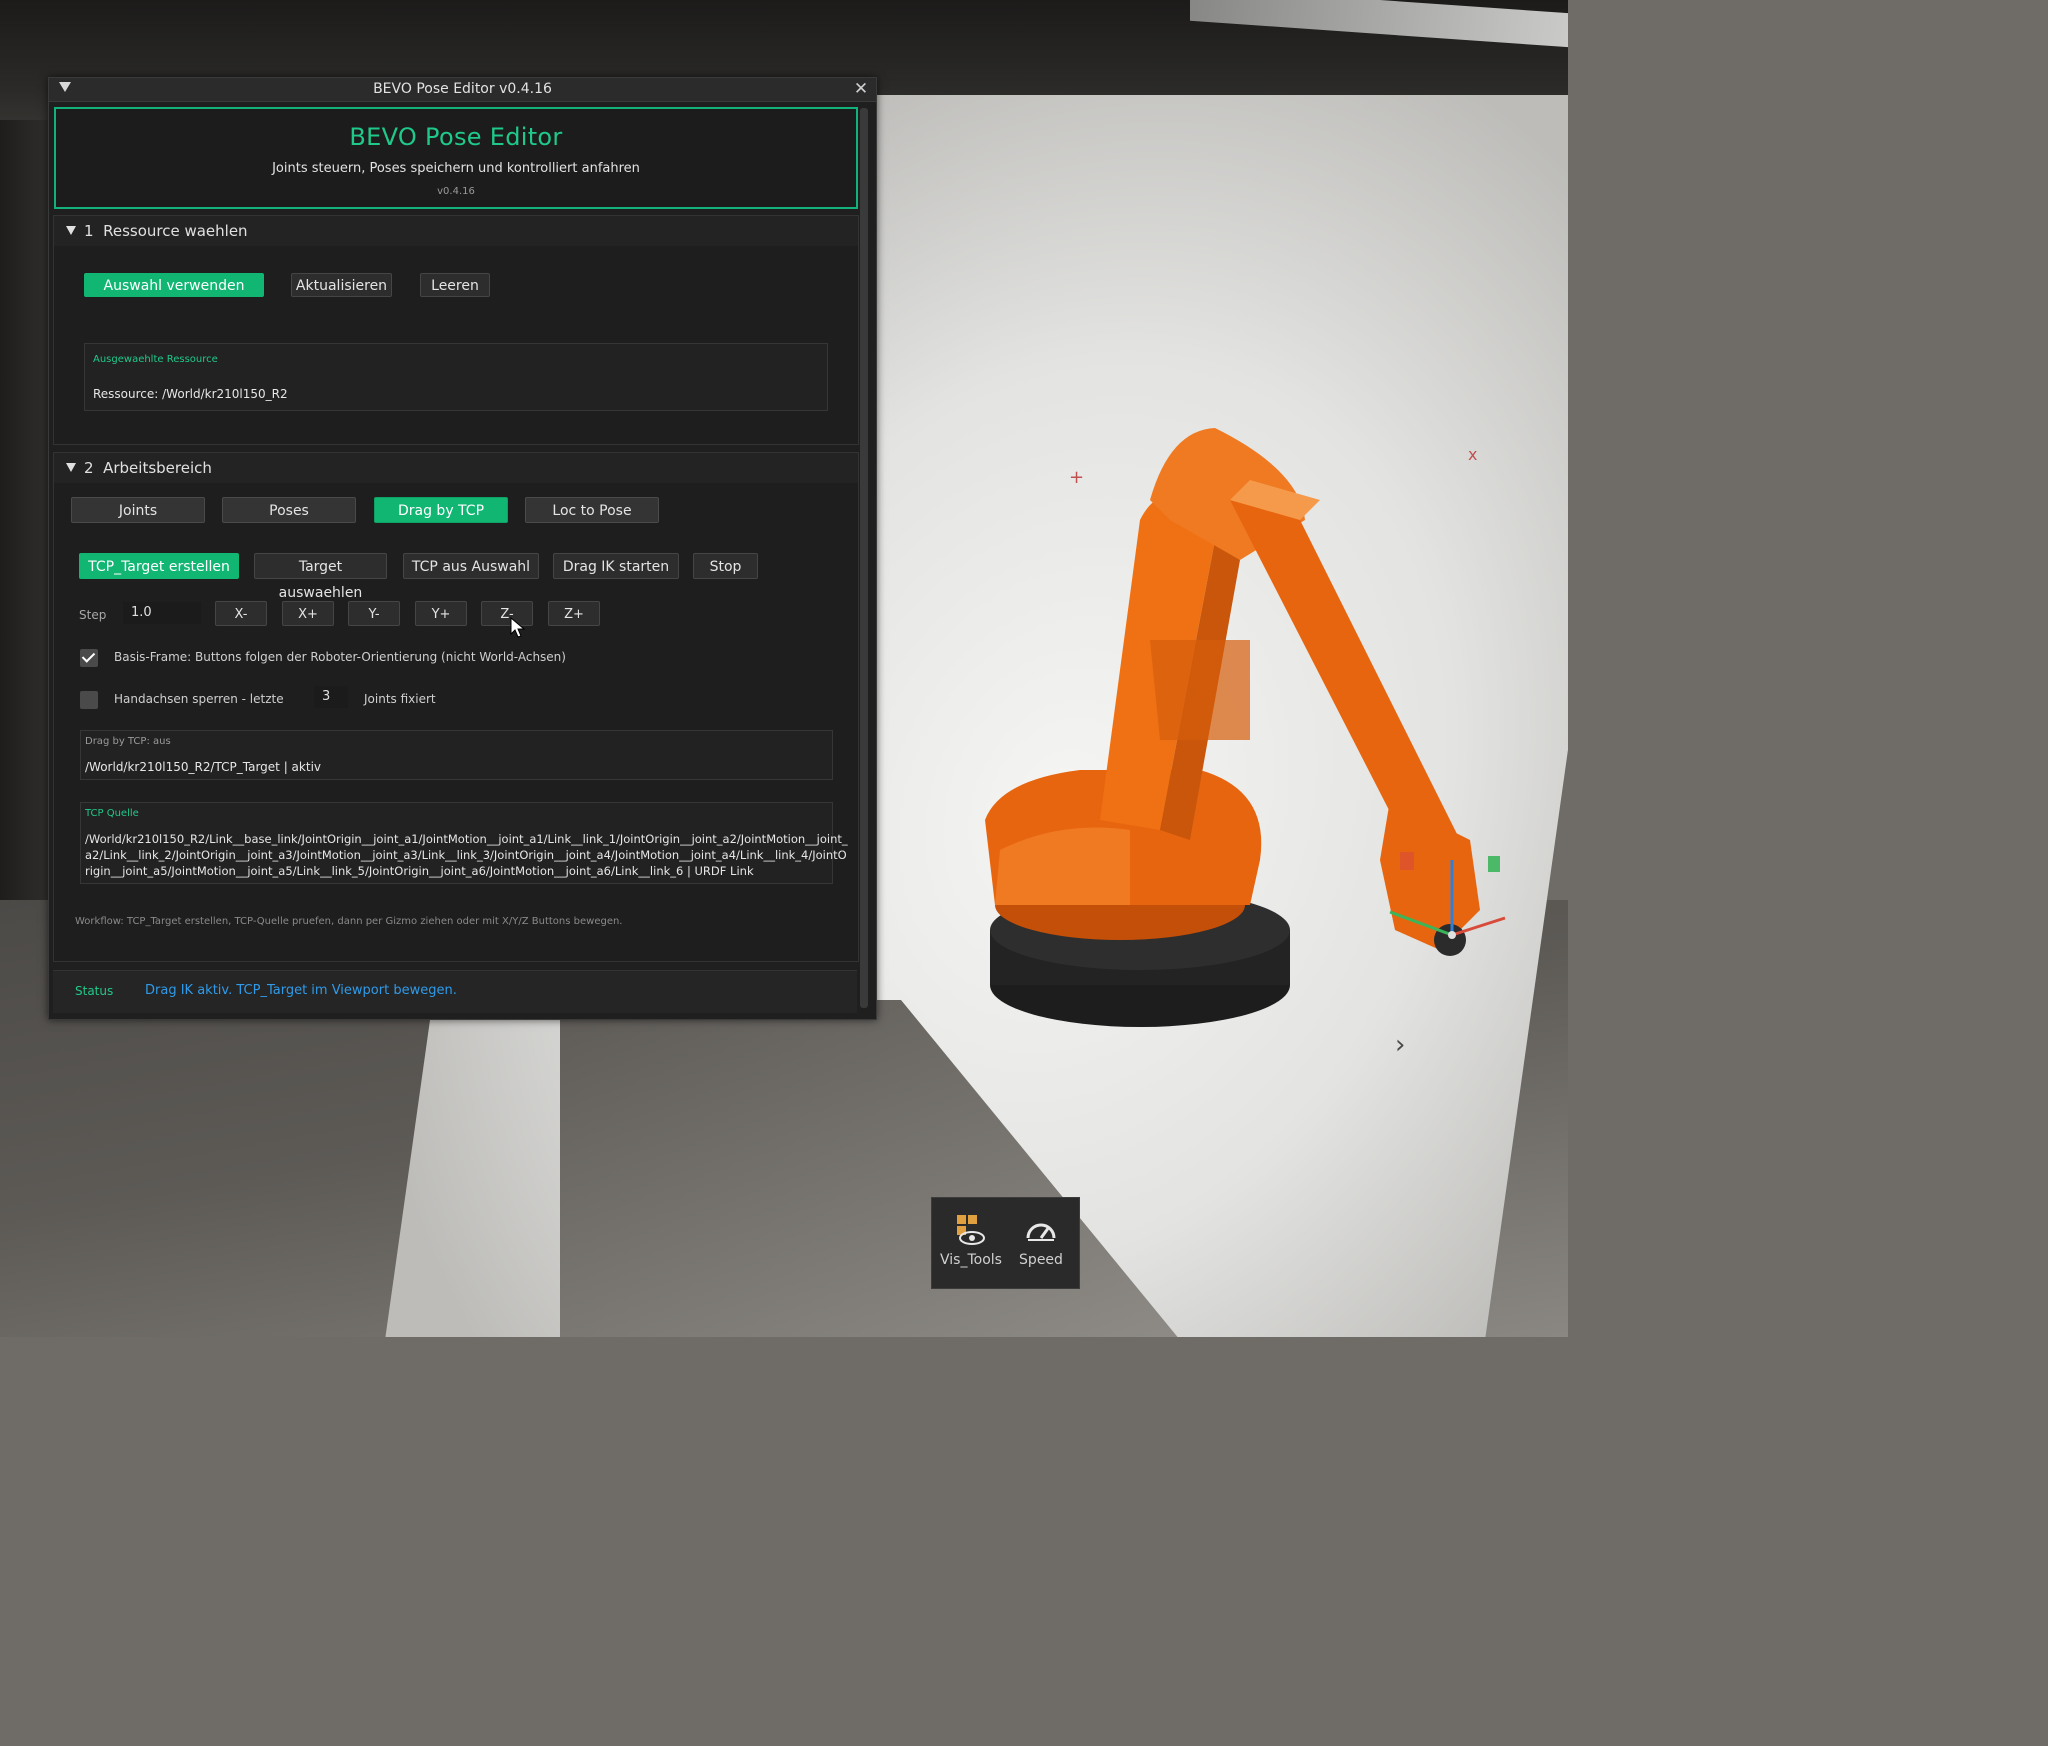  Describe the element at coordinates (1041, 1260) in the screenshot. I see `speed-label: Speed` at that location.